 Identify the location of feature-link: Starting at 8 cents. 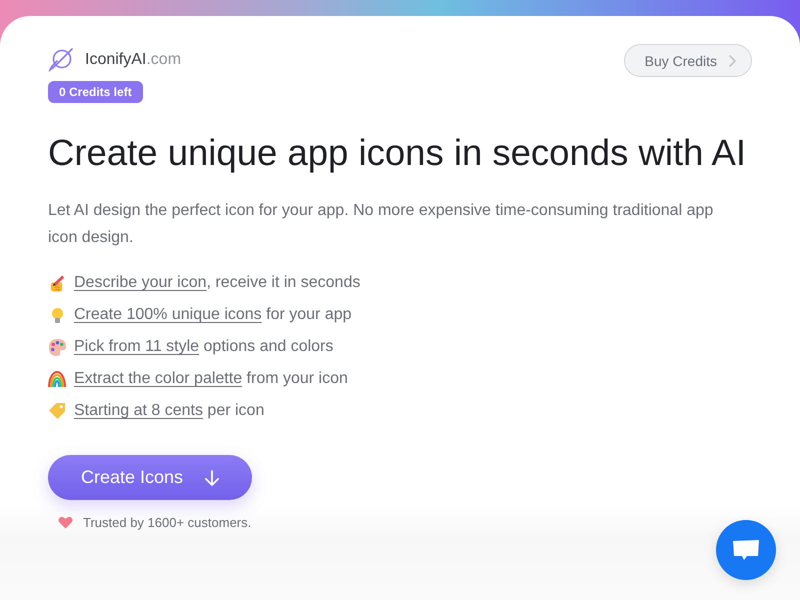
(138, 410).